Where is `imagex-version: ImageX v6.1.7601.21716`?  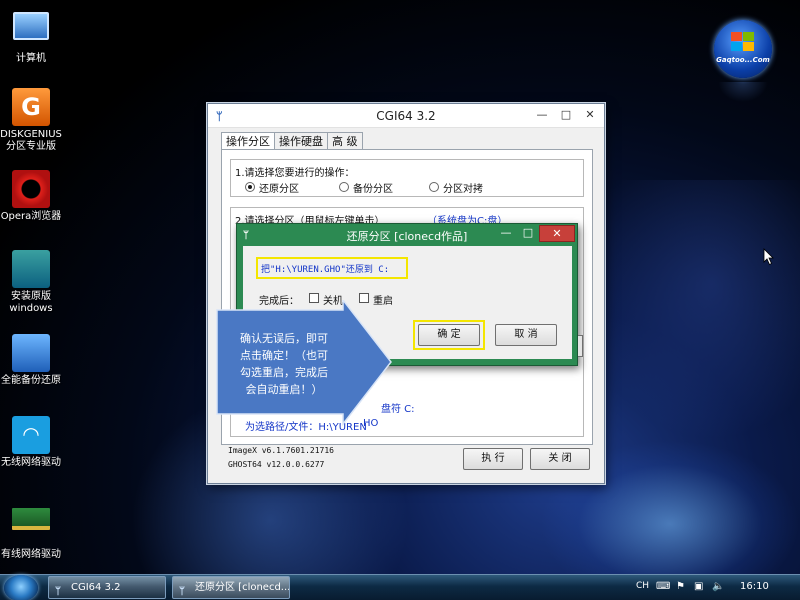
imagex-version: ImageX v6.1.7601.21716 is located at coordinates (281, 450).